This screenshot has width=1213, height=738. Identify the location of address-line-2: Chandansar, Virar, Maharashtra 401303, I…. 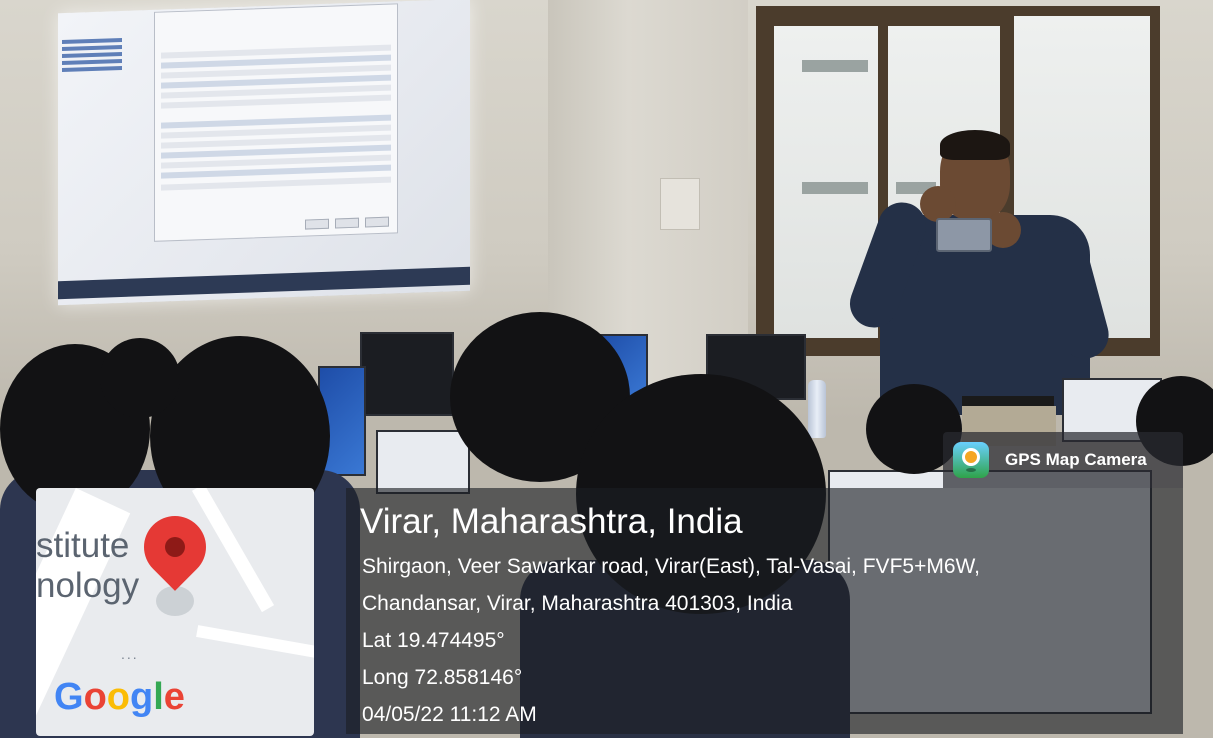
(577, 603).